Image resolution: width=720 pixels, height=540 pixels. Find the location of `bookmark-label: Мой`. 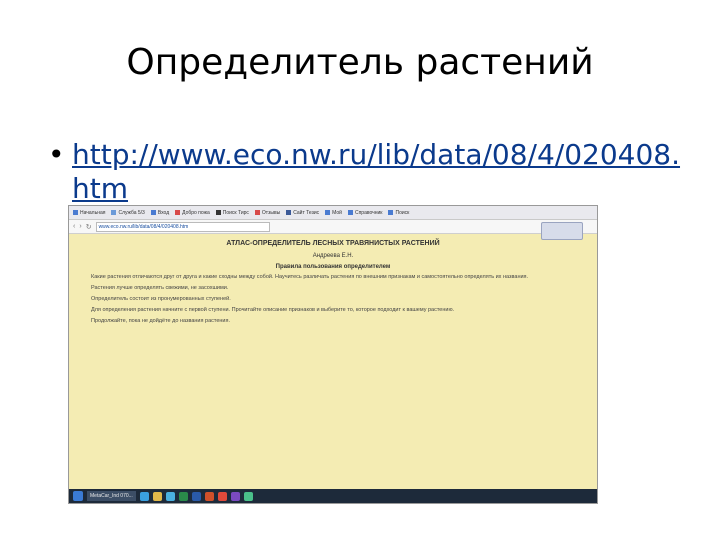

bookmark-label: Мой is located at coordinates (337, 212).